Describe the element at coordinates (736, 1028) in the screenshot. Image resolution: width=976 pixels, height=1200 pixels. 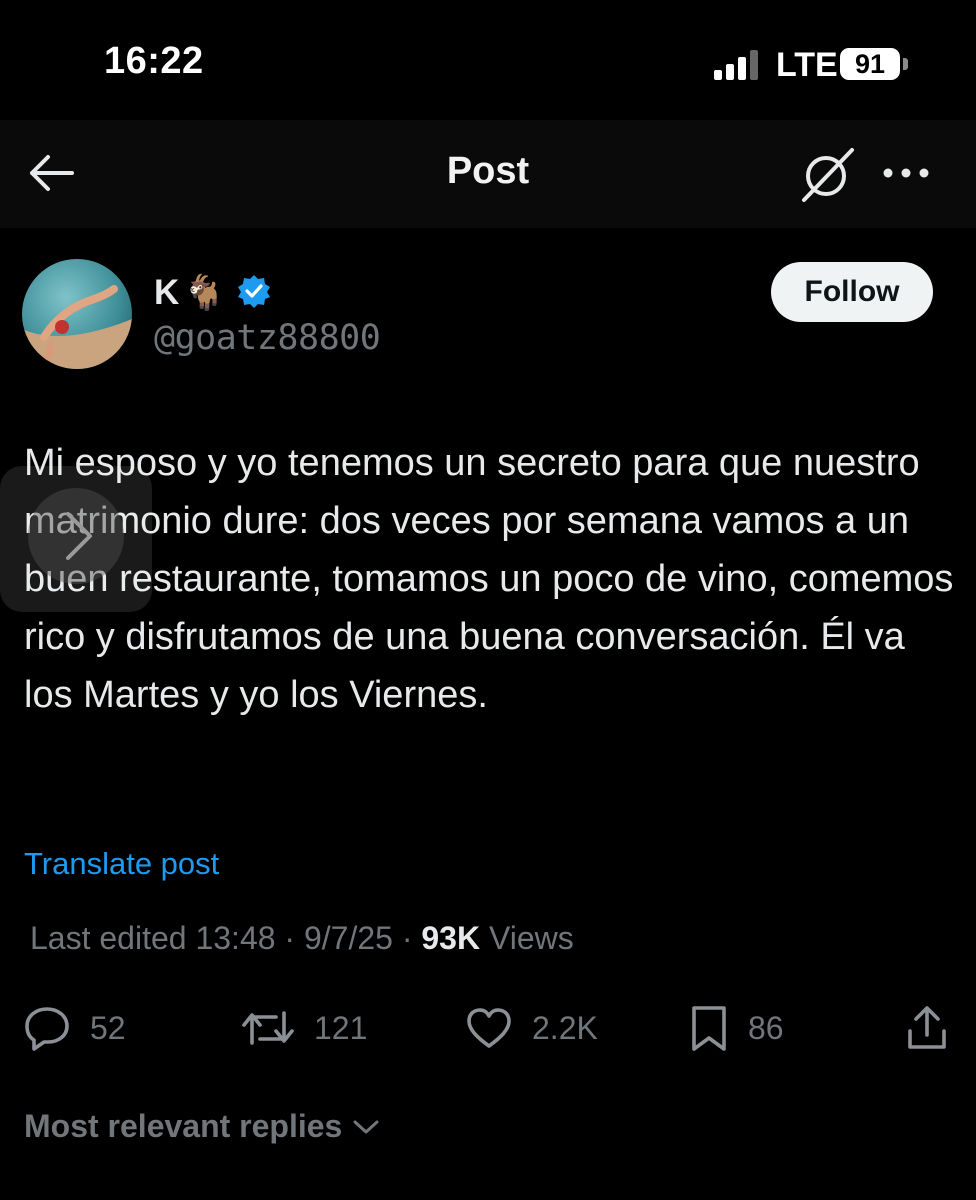
I see `bookmark-action: 86` at that location.